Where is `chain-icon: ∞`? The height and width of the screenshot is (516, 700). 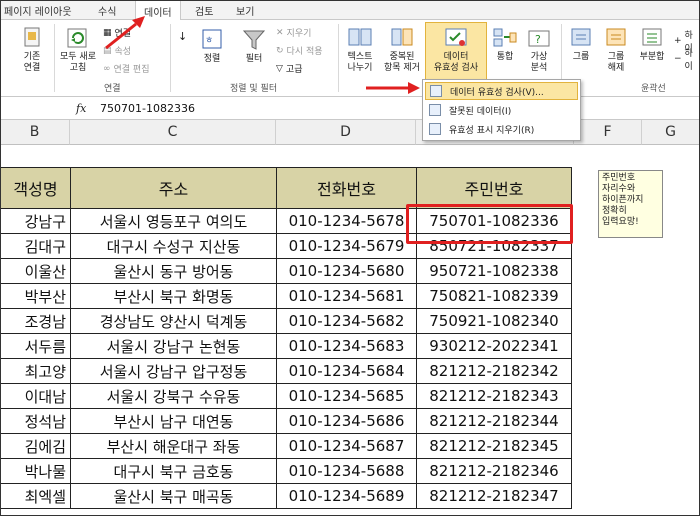
chain-icon: ∞ is located at coordinates (107, 68).